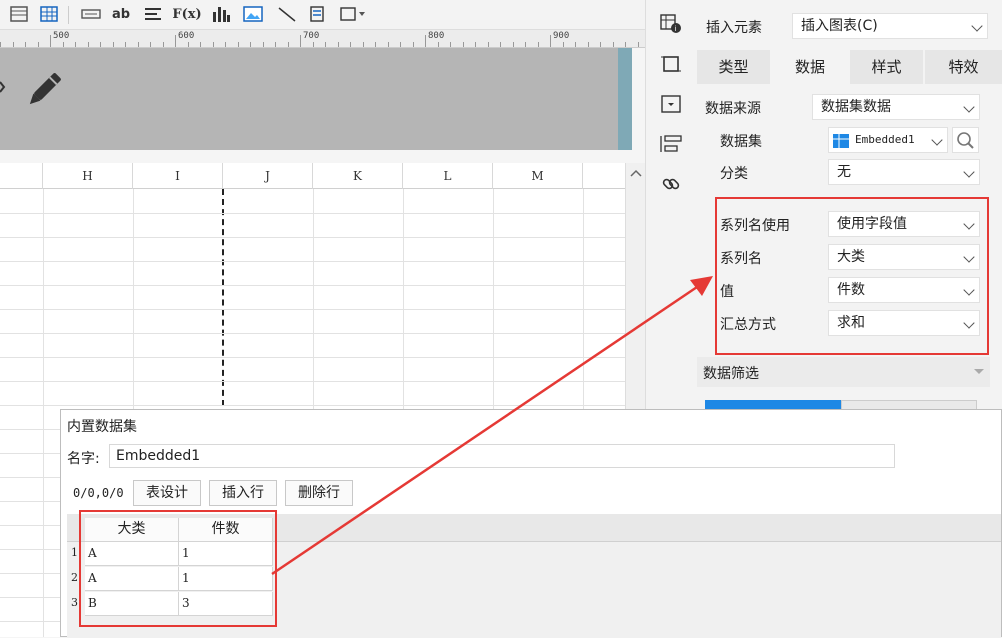 This screenshot has width=1002, height=638. Describe the element at coordinates (186, 14) in the screenshot. I see `formula-icon: F(x)` at that location.